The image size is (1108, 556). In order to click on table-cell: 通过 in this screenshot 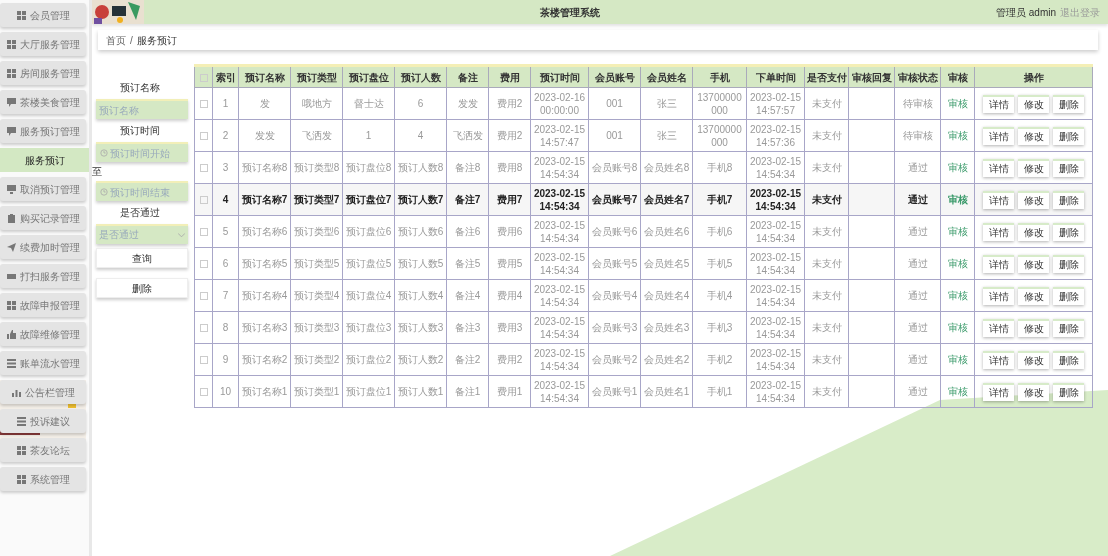, I will do `click(917, 327)`.